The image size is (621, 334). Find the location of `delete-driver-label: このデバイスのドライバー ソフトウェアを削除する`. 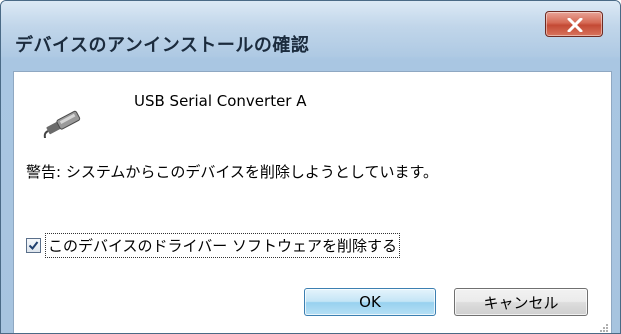

delete-driver-label: このデバイスのドライバー ソフトウェアを削除する is located at coordinates (223, 245).